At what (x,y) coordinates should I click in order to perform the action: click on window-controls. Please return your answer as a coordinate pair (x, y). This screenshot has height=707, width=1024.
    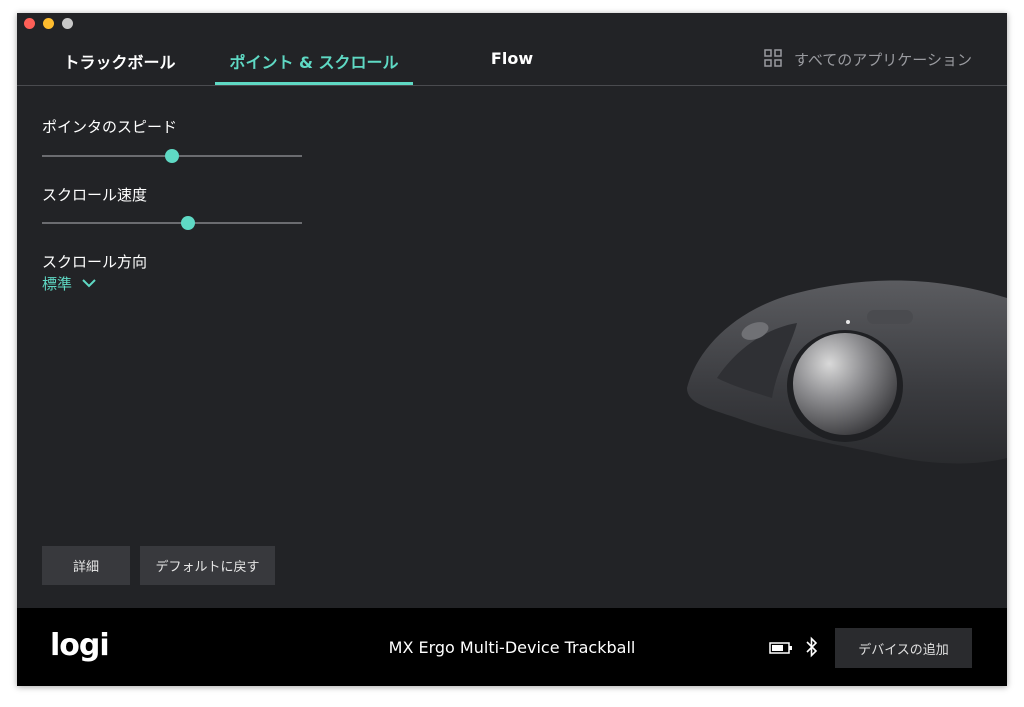
    Looking at the image, I should click on (48, 23).